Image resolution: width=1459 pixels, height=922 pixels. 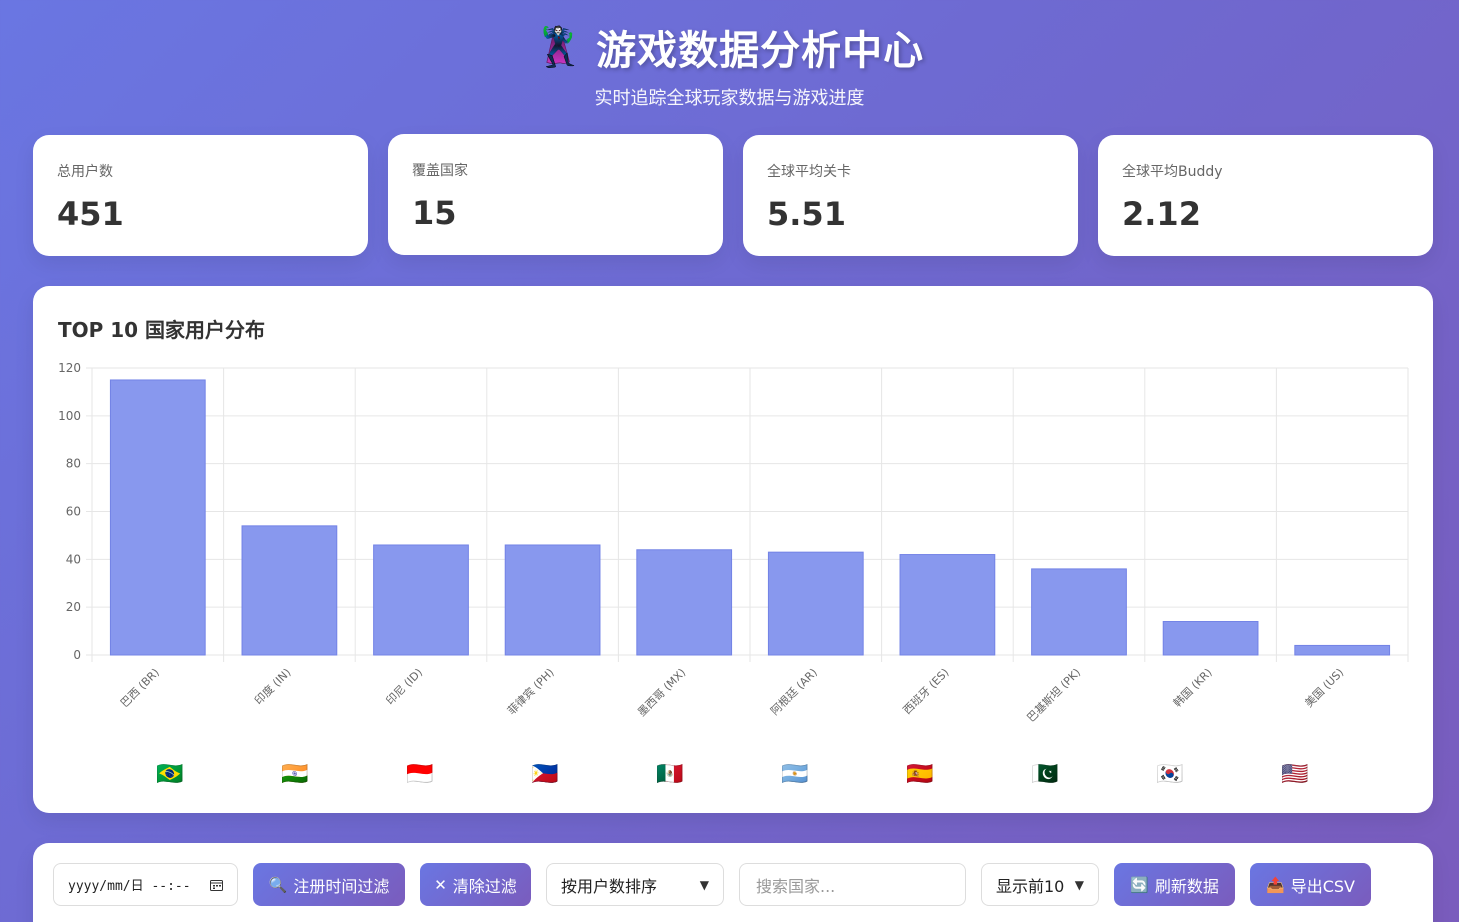 I want to click on country-flag-icon: 🇧🇷, so click(x=169, y=774).